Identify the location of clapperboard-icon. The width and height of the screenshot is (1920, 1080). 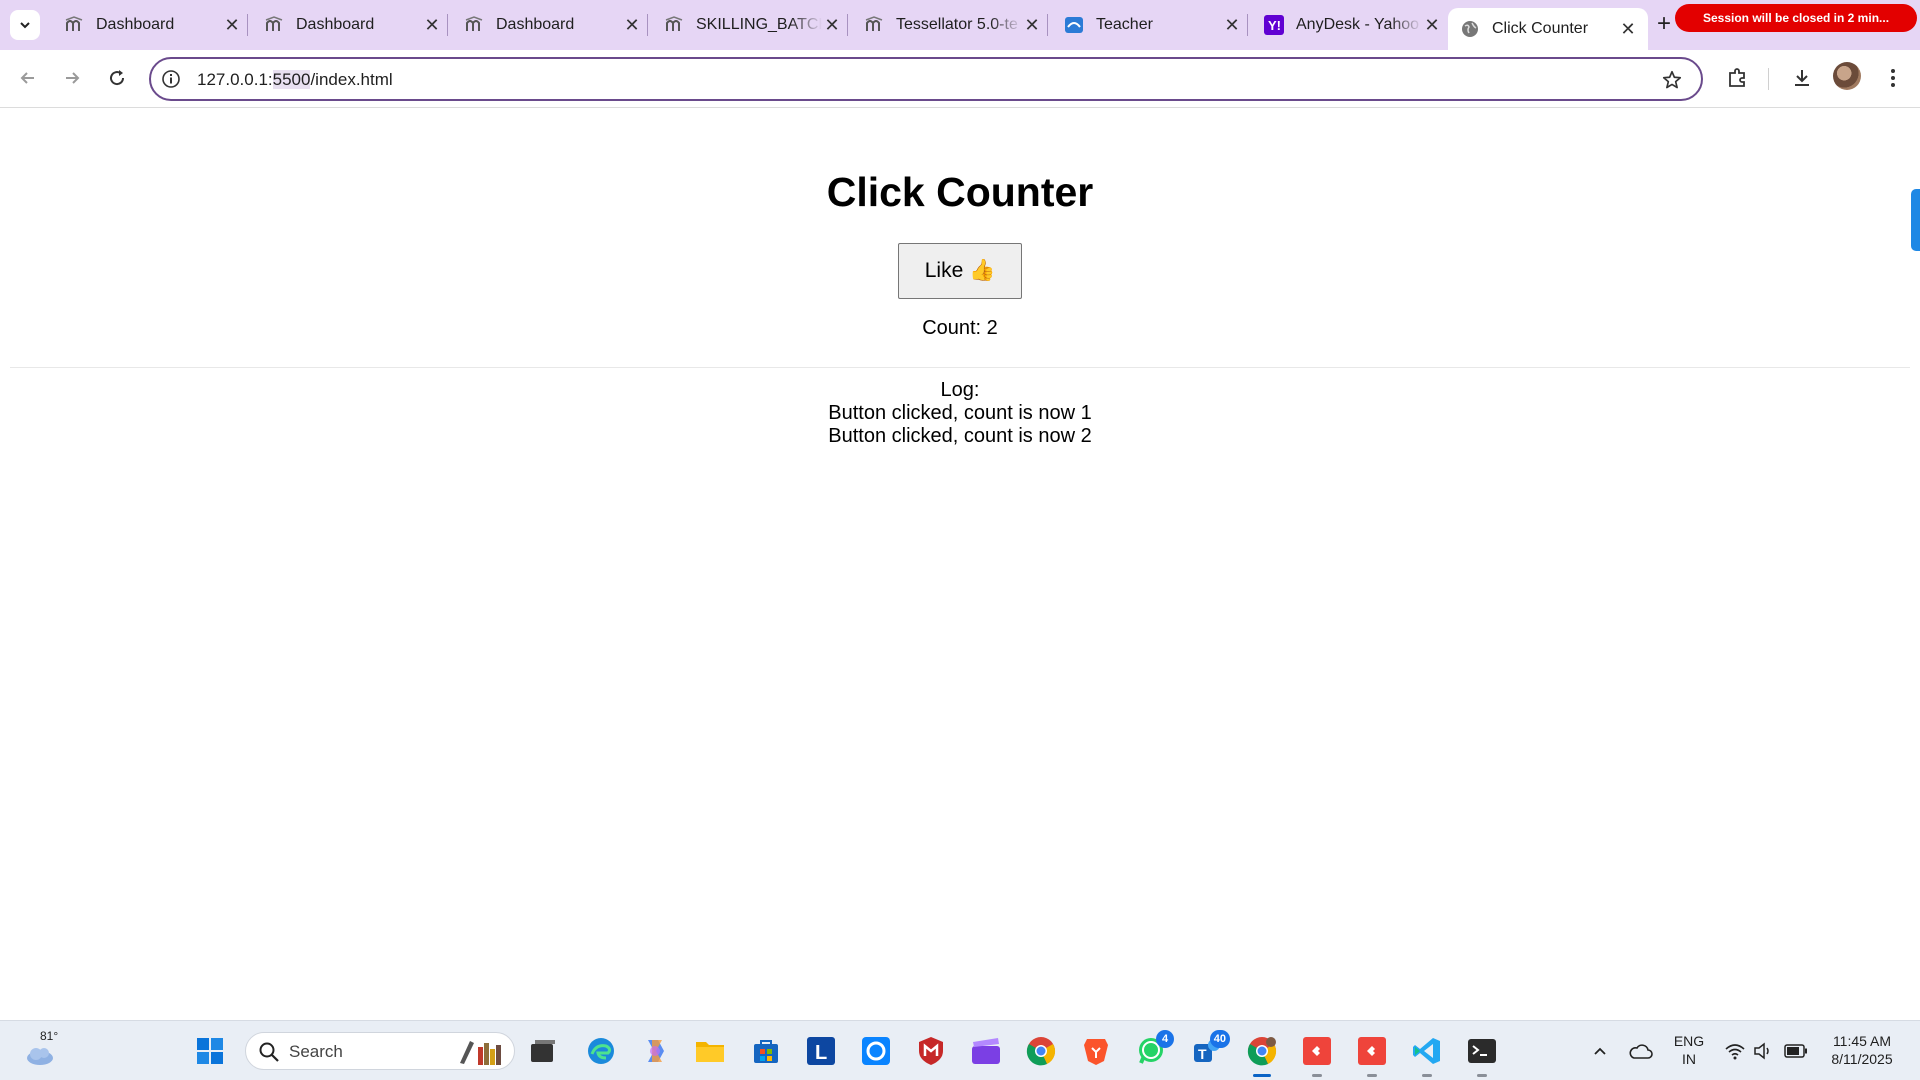
(986, 1051).